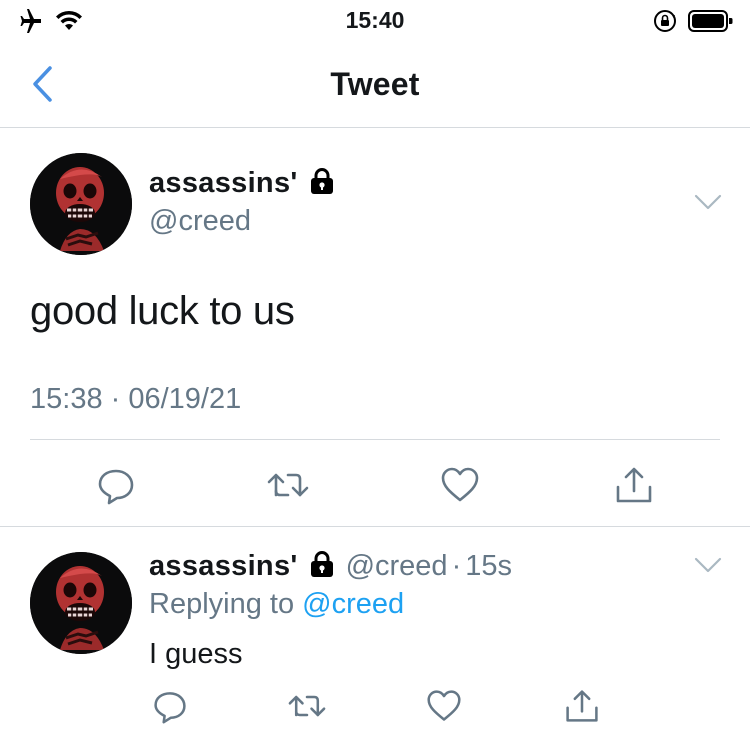 This screenshot has width=750, height=739. What do you see at coordinates (353, 604) in the screenshot?
I see `replying-mention-link: @creed` at bounding box center [353, 604].